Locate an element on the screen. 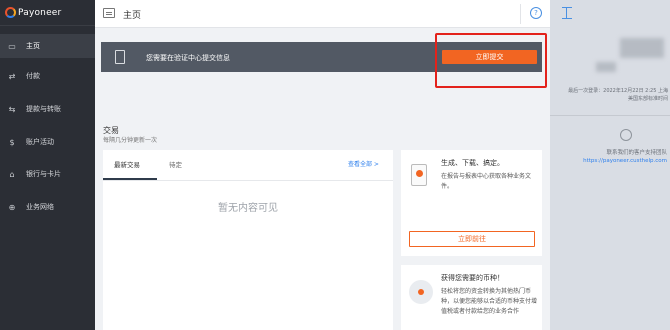  sidebar-item-payments: ⇄ 付款 is located at coordinates (47, 76).